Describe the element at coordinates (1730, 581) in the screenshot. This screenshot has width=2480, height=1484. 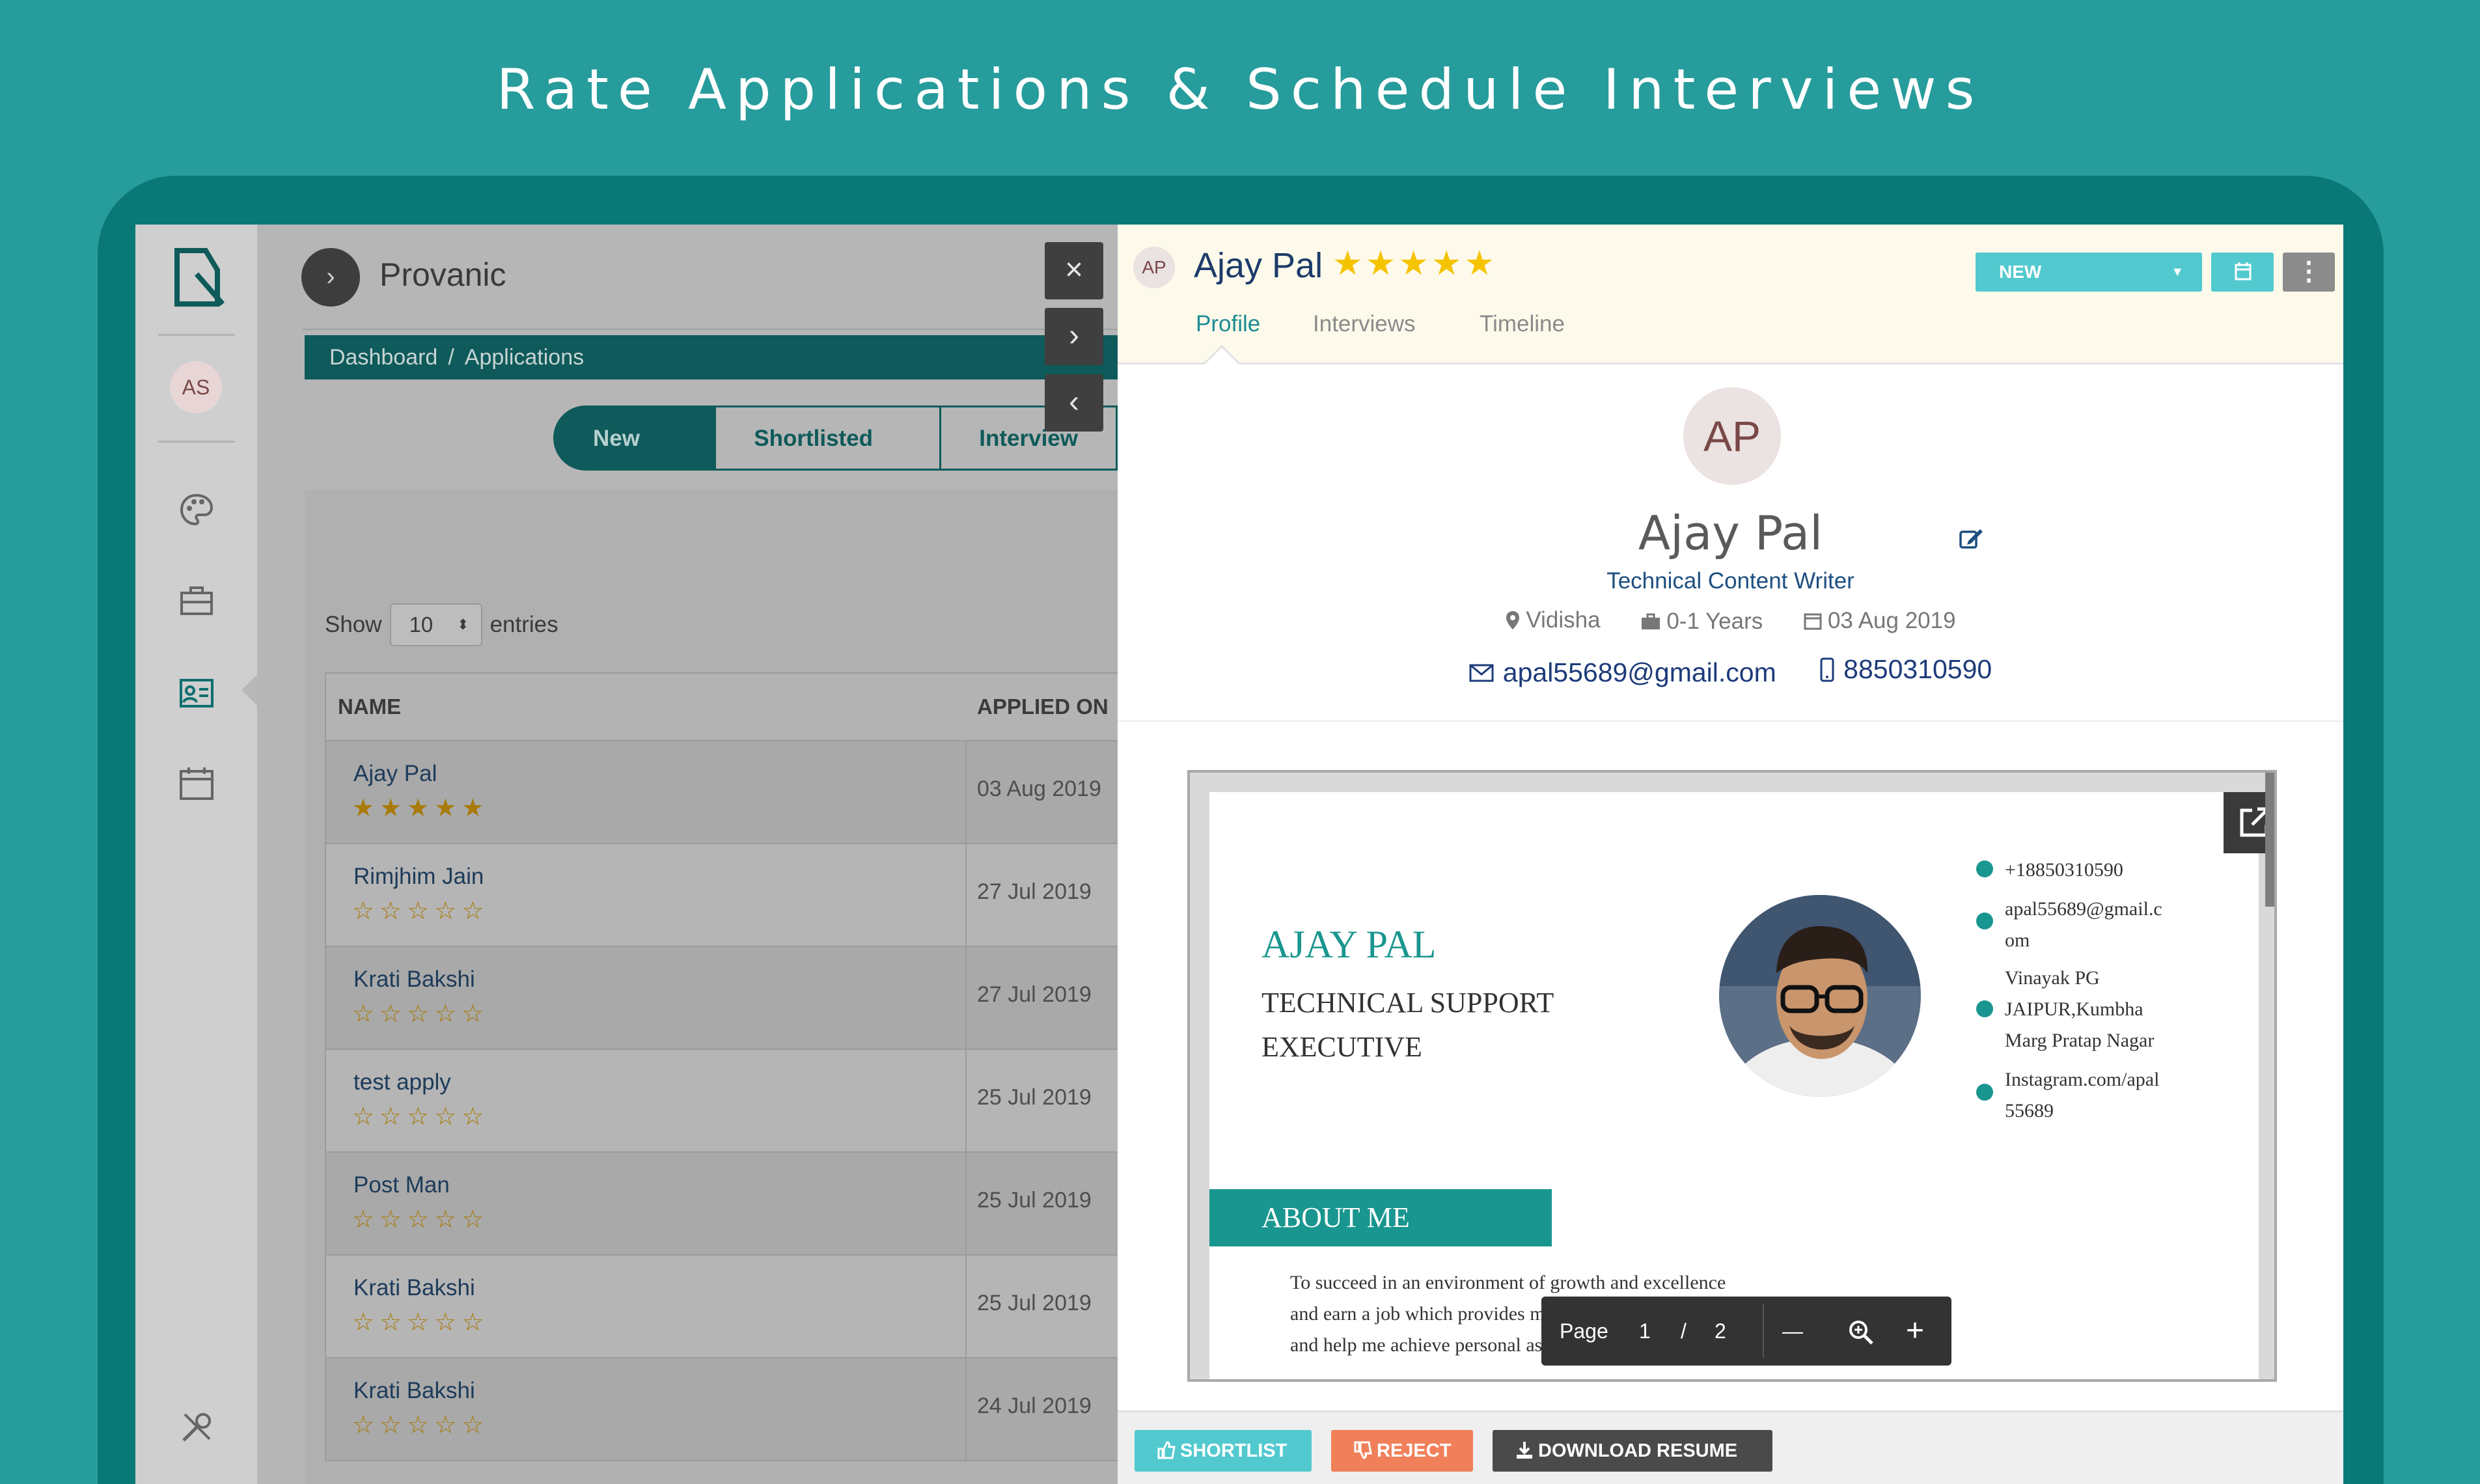
I see `job-title: Technical Content Writer` at that location.